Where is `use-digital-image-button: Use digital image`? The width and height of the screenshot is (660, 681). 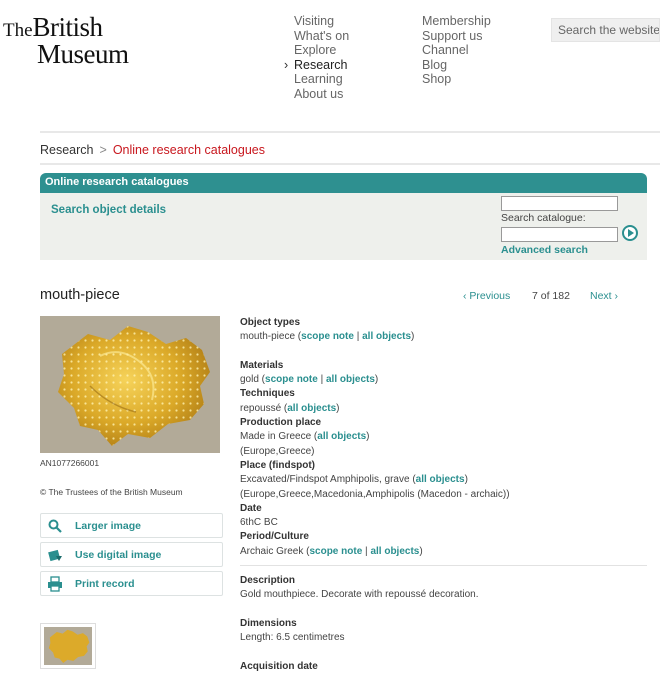 use-digital-image-button: Use digital image is located at coordinates (131, 554).